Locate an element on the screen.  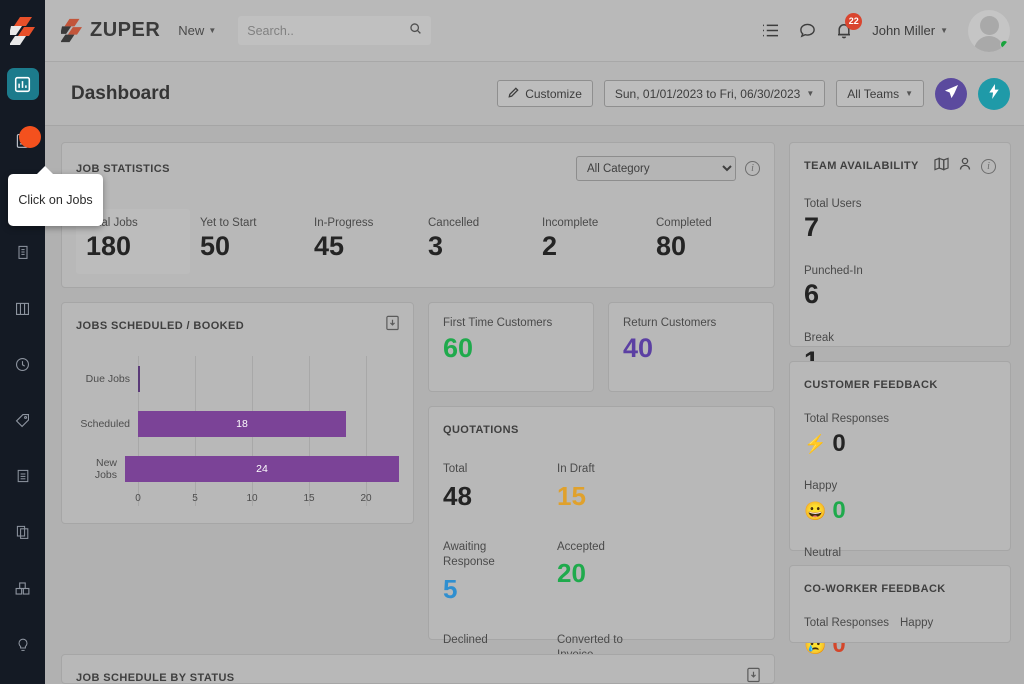
quotation-label: Declined is located at coordinates (465, 639).